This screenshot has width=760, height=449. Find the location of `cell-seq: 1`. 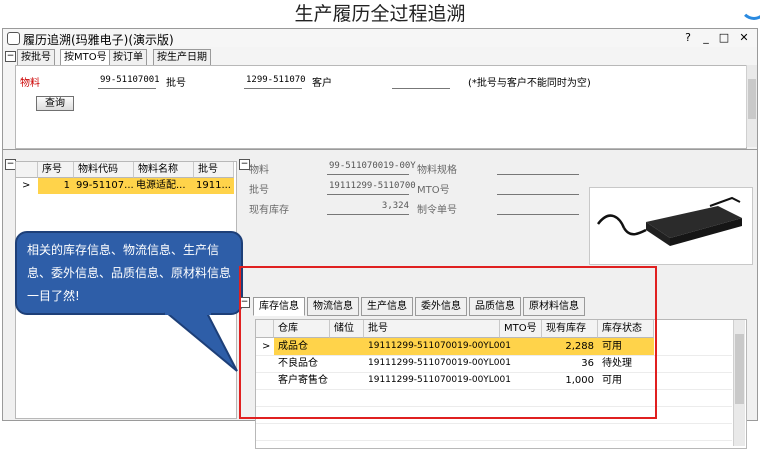

cell-seq: 1 is located at coordinates (66, 185).